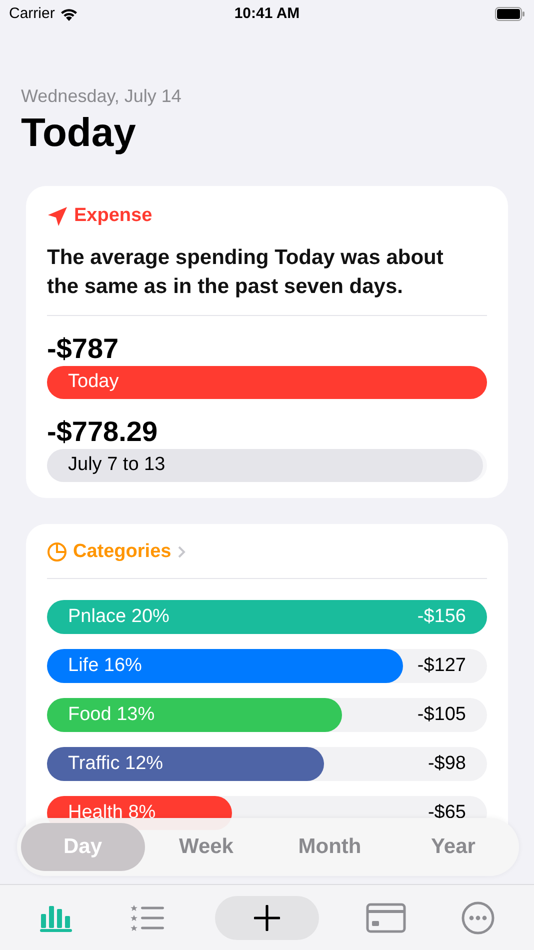 The height and width of the screenshot is (950, 534). I want to click on date-subtitle: Wednesday, July 14, so click(101, 96).